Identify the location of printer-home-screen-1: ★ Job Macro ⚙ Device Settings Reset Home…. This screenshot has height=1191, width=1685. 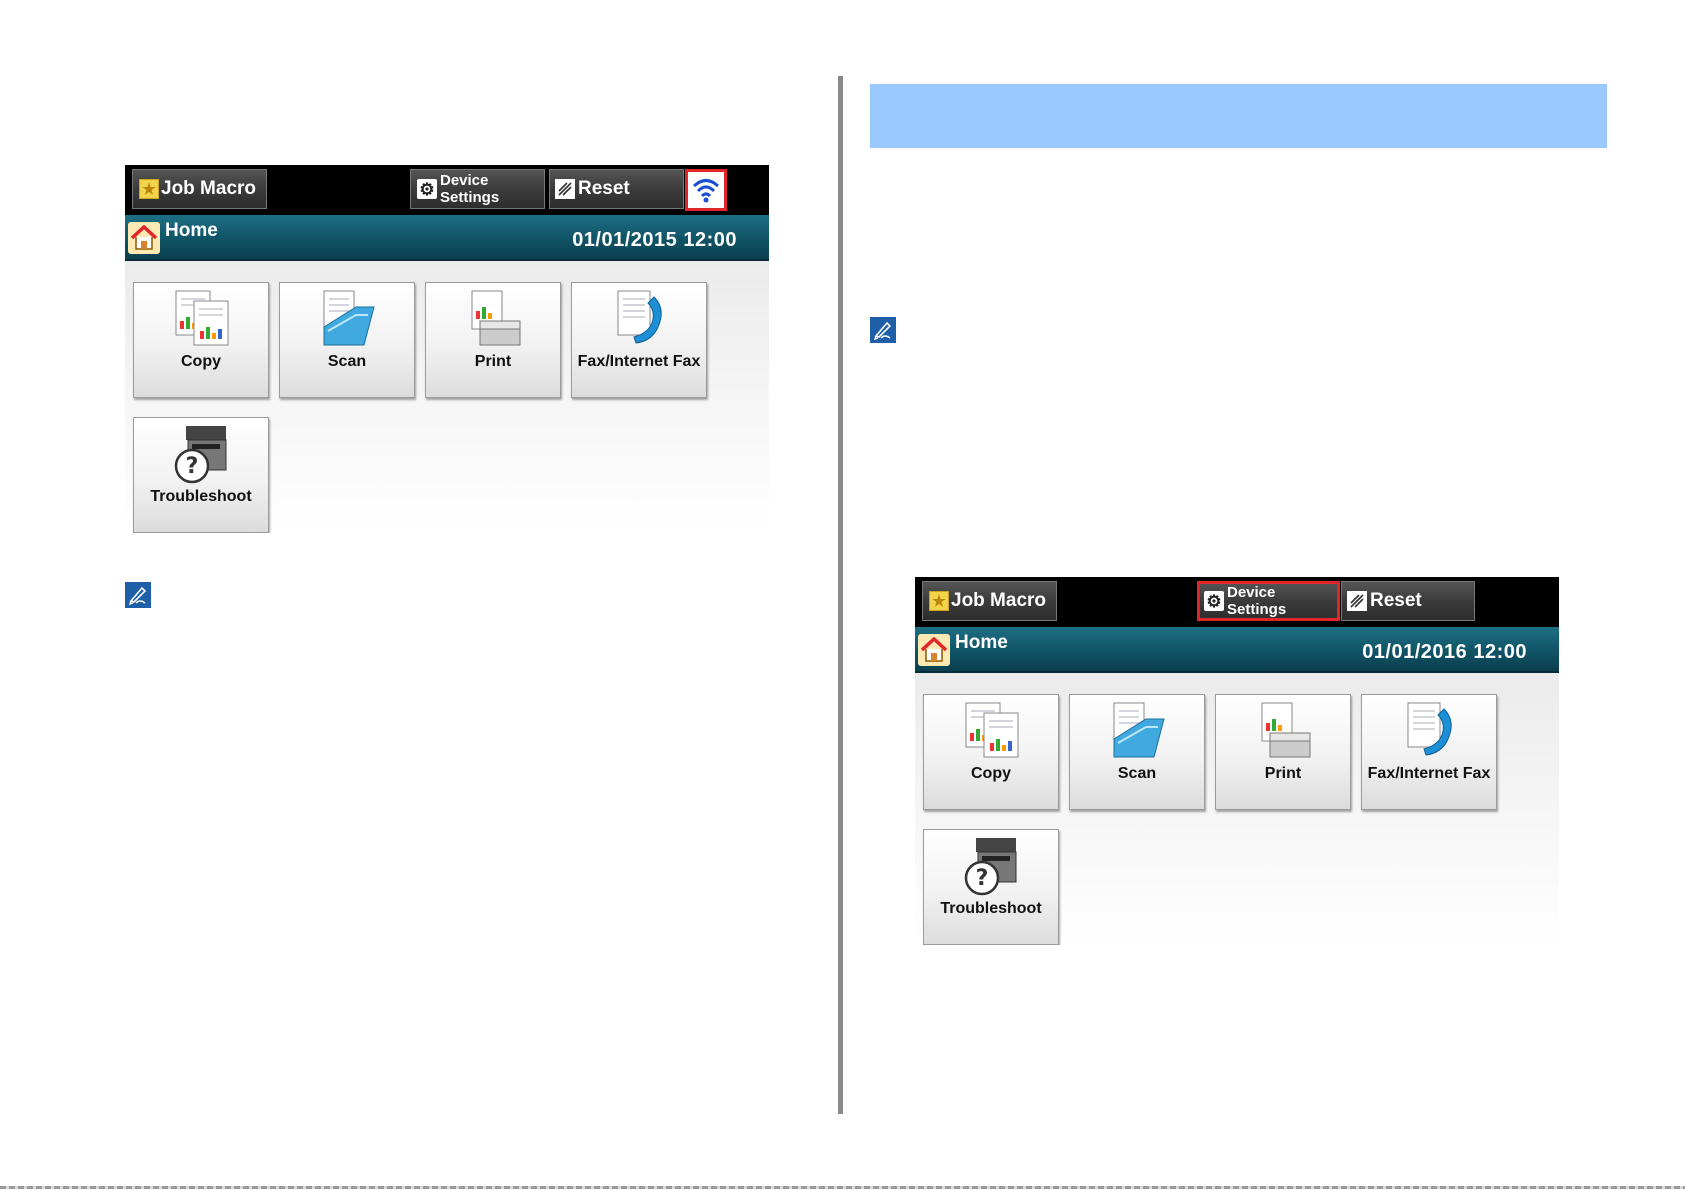
(447, 349).